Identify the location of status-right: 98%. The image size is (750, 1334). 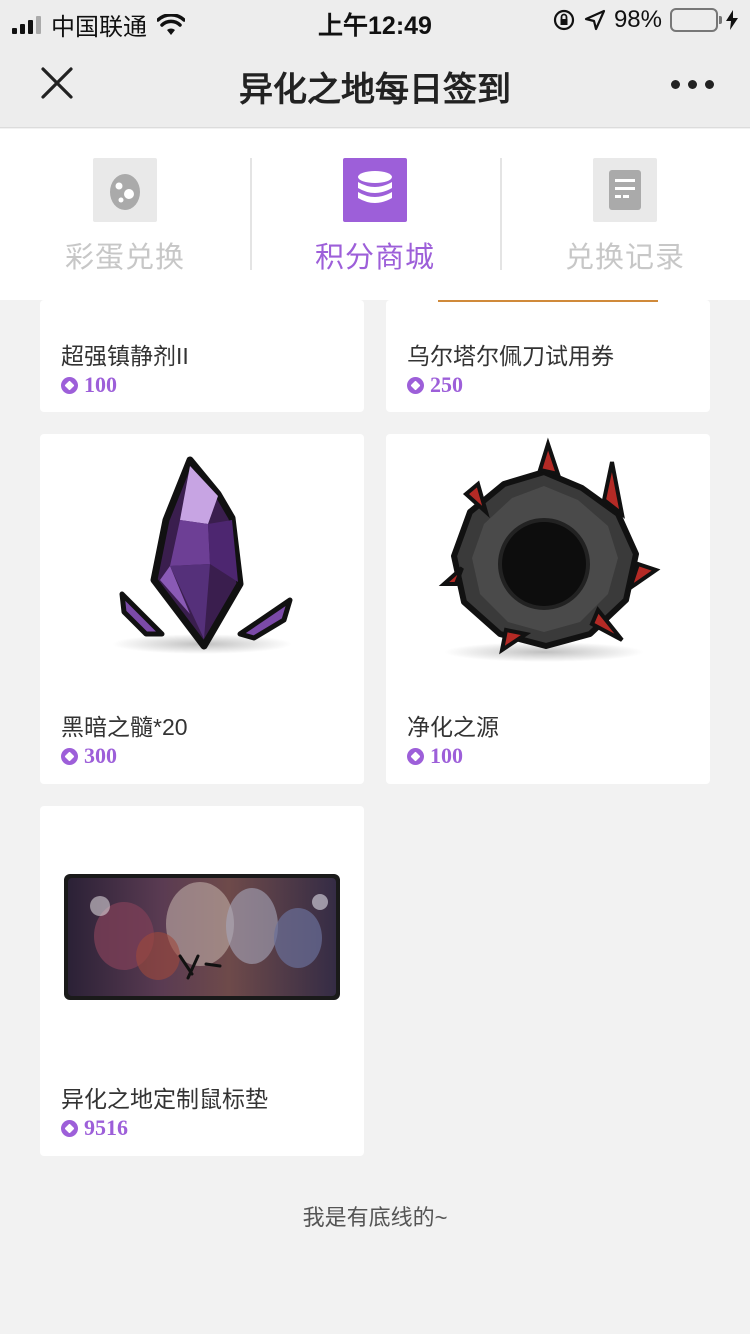
(645, 20).